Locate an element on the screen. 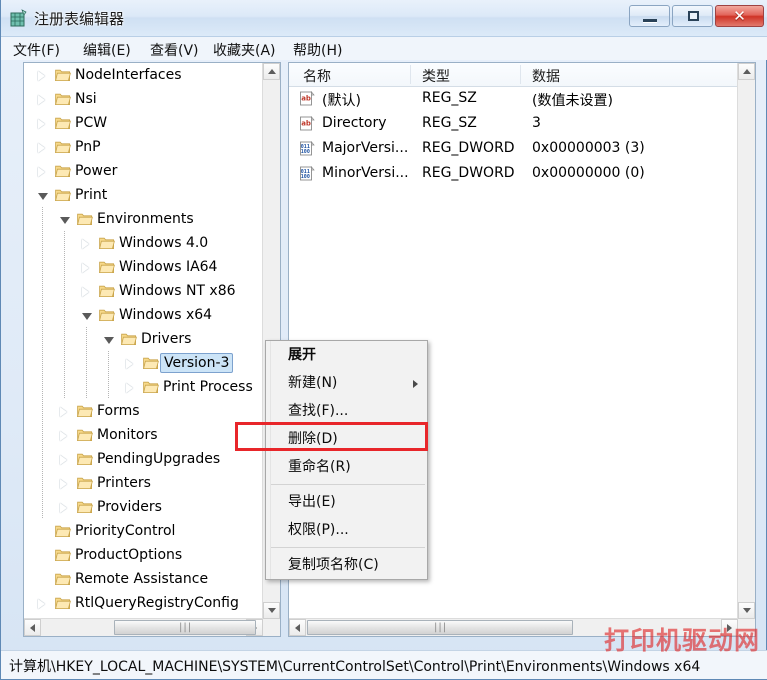 The width and height of the screenshot is (767, 680). tree-item: PnP is located at coordinates (141, 147).